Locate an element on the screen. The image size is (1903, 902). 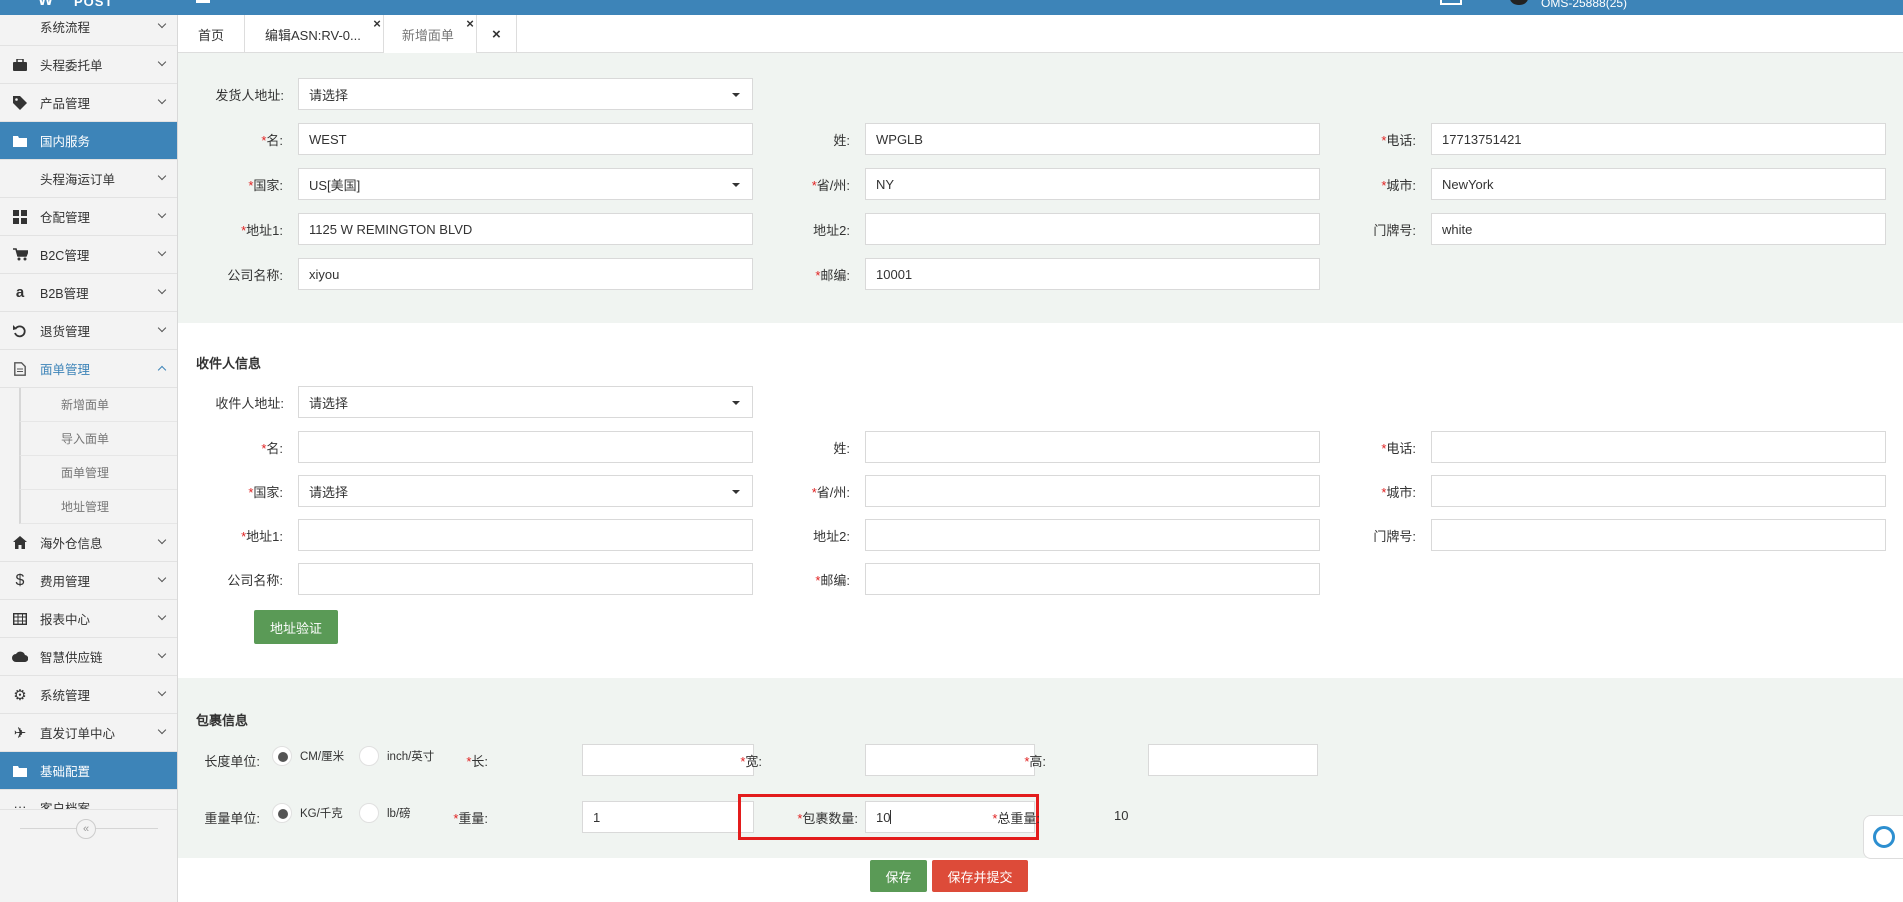
sidebar-item-system: ⚙ 系统管理 is located at coordinates (88, 695).